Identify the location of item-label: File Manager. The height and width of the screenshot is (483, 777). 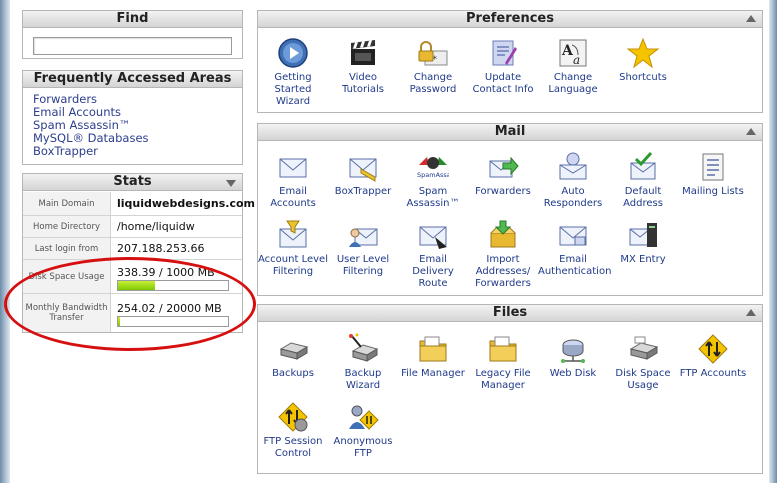
(433, 373).